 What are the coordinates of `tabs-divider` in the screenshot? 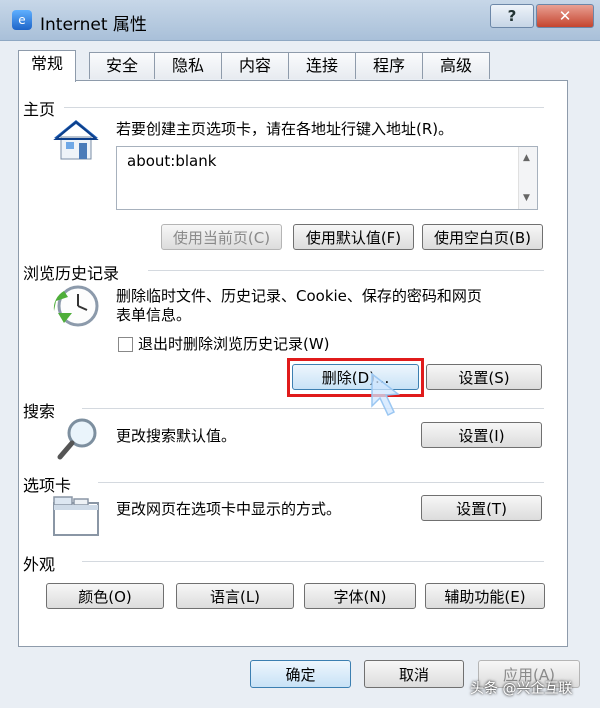 It's located at (321, 482).